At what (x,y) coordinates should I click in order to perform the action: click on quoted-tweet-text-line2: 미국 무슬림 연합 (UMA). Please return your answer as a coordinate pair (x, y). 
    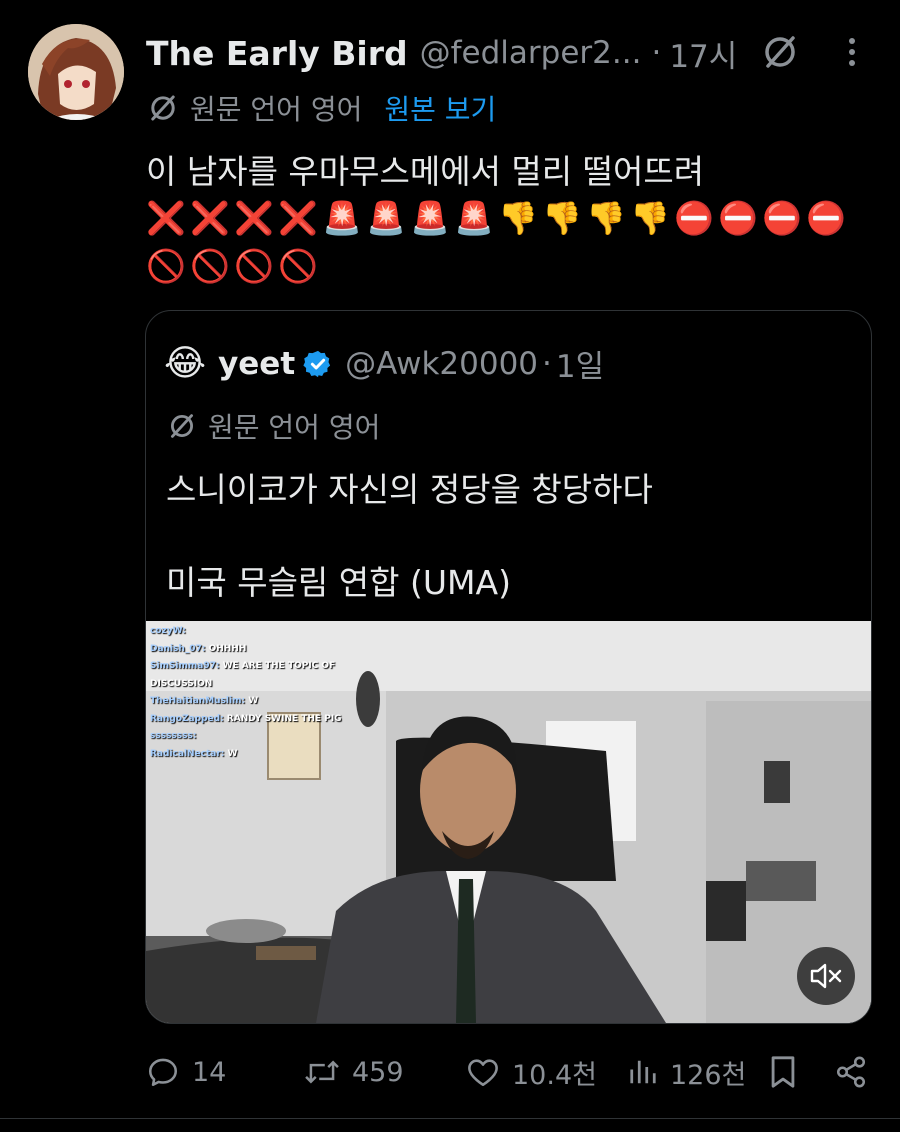
    Looking at the image, I should click on (338, 582).